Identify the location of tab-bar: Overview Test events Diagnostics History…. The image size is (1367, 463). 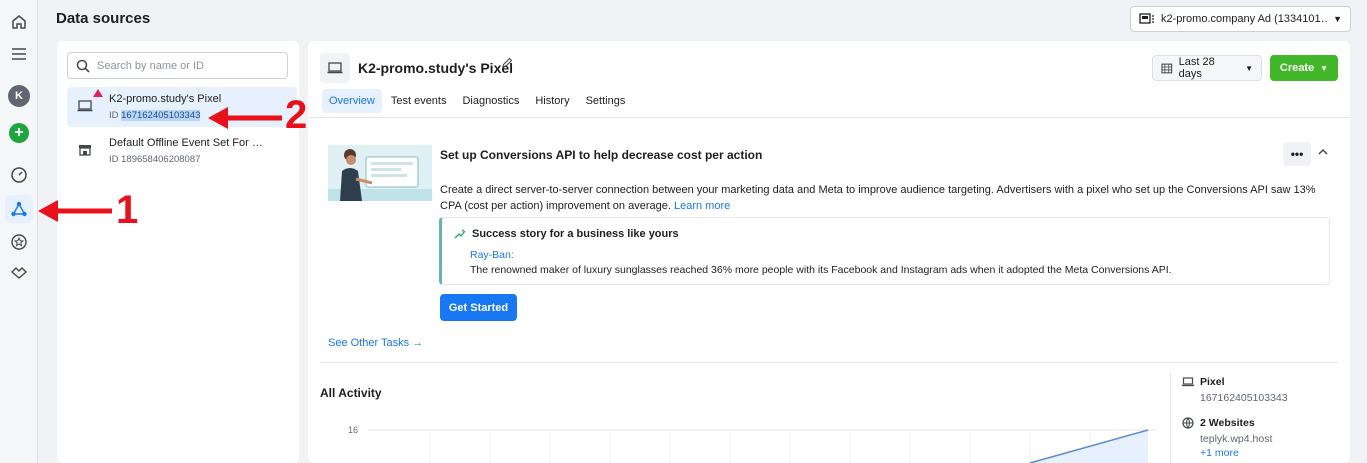
(477, 101).